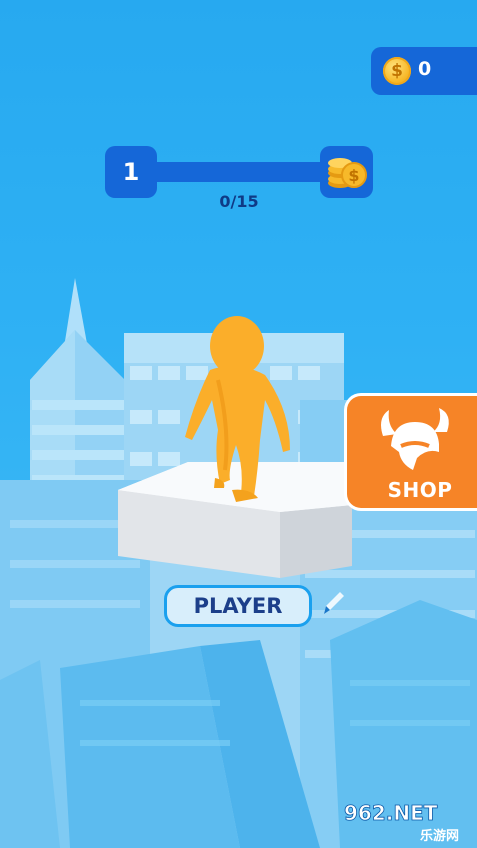  Describe the element at coordinates (415, 439) in the screenshot. I see `viking-helmet-icon` at that location.